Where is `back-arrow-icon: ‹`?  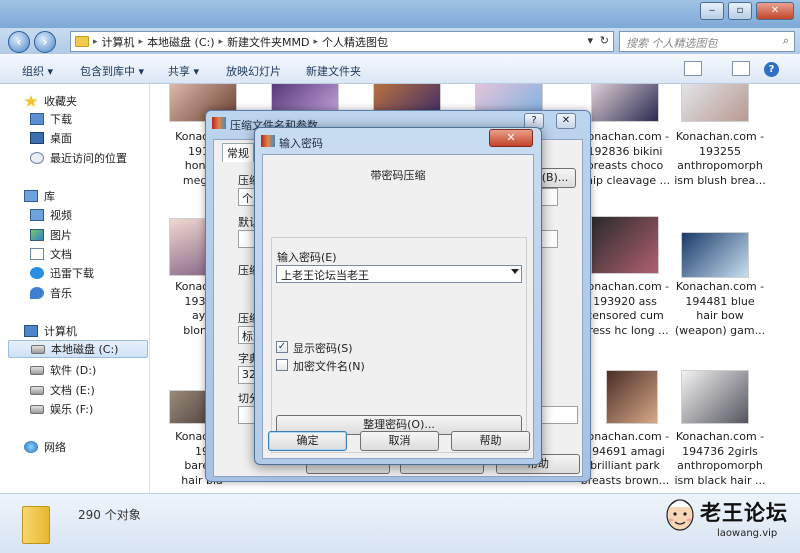
back-arrow-icon: ‹ is located at coordinates (19, 42).